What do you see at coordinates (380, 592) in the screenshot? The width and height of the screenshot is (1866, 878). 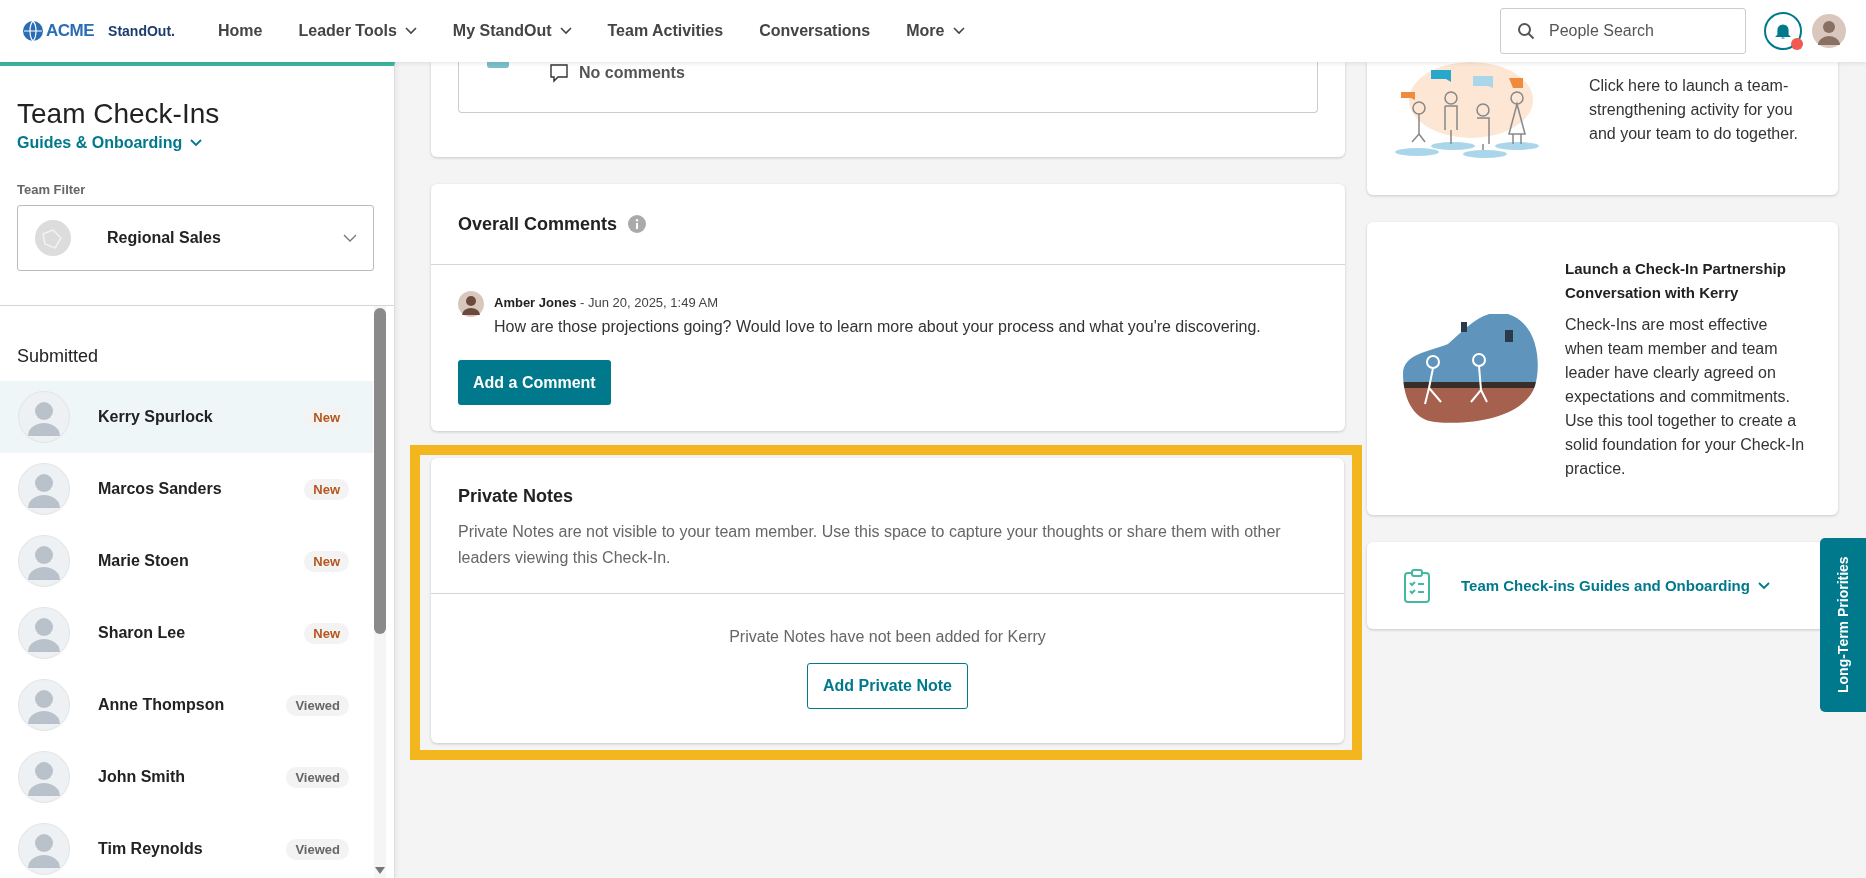 I see `scrollbar` at bounding box center [380, 592].